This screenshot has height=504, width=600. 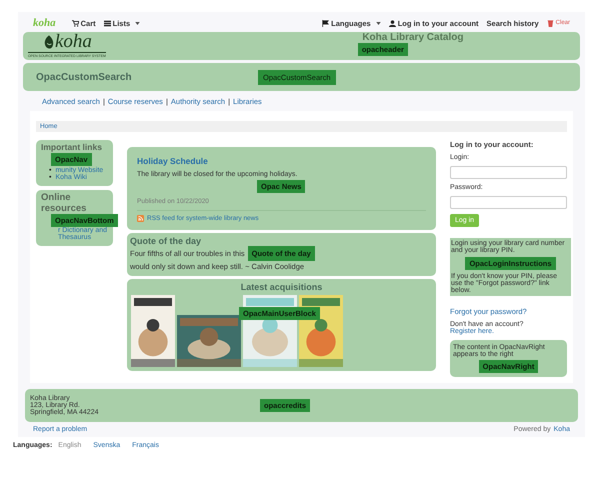 What do you see at coordinates (392, 23) in the screenshot?
I see `user-icon` at bounding box center [392, 23].